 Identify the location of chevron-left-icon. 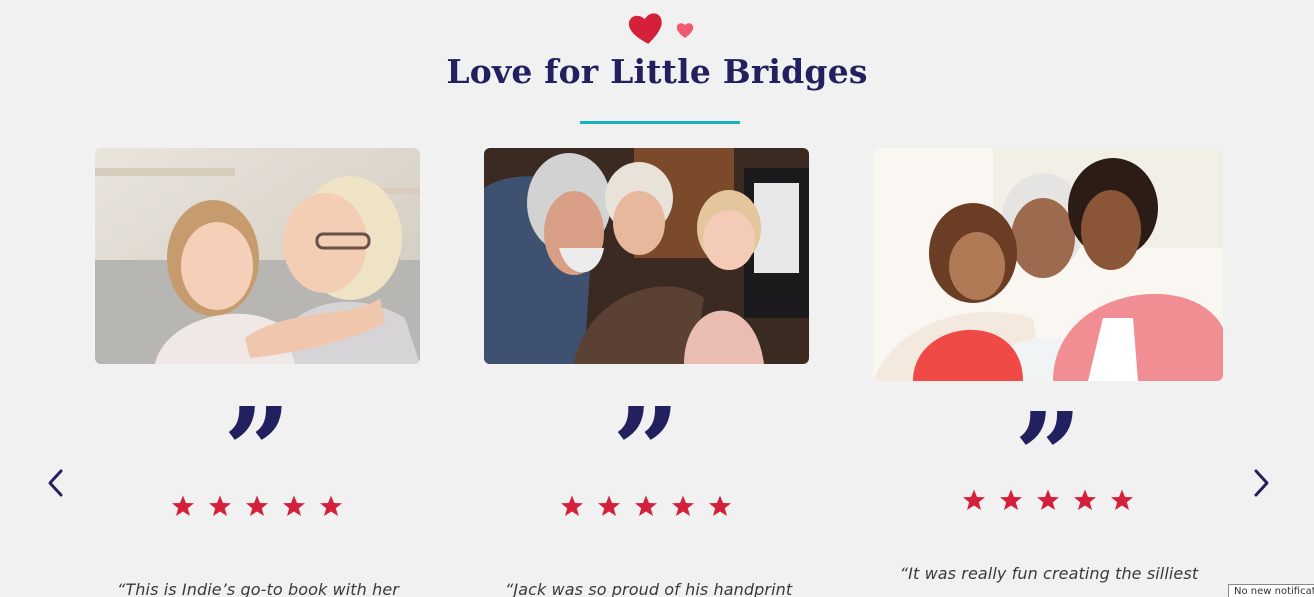
(55, 483).